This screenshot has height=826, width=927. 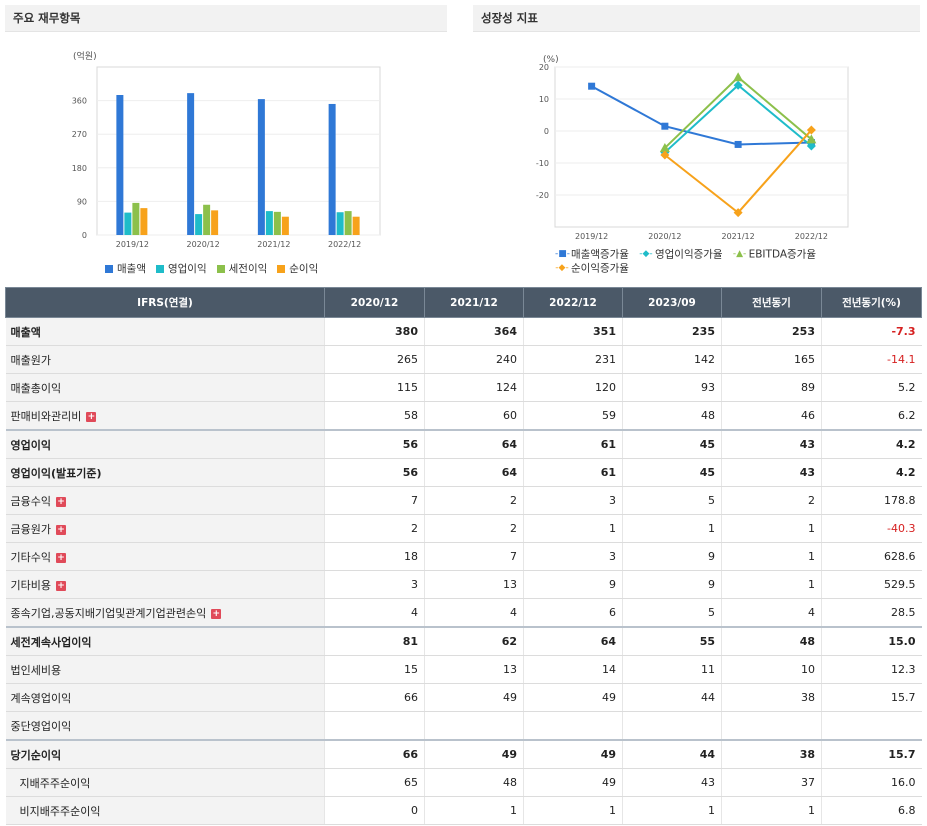 I want to click on table-cell: 0, so click(x=374, y=810).